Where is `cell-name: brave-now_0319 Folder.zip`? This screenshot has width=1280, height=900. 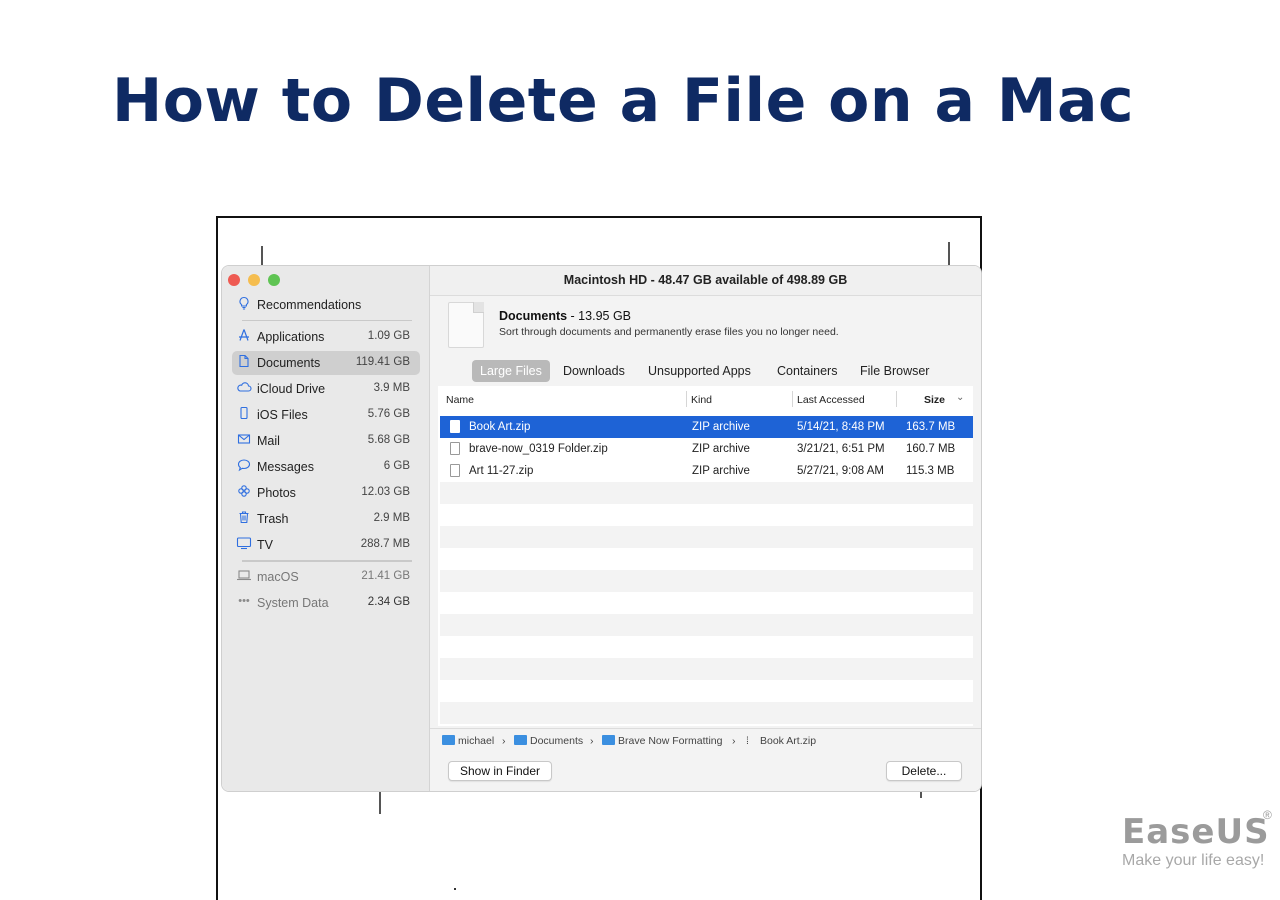
cell-name: brave-now_0319 Folder.zip is located at coordinates (538, 449).